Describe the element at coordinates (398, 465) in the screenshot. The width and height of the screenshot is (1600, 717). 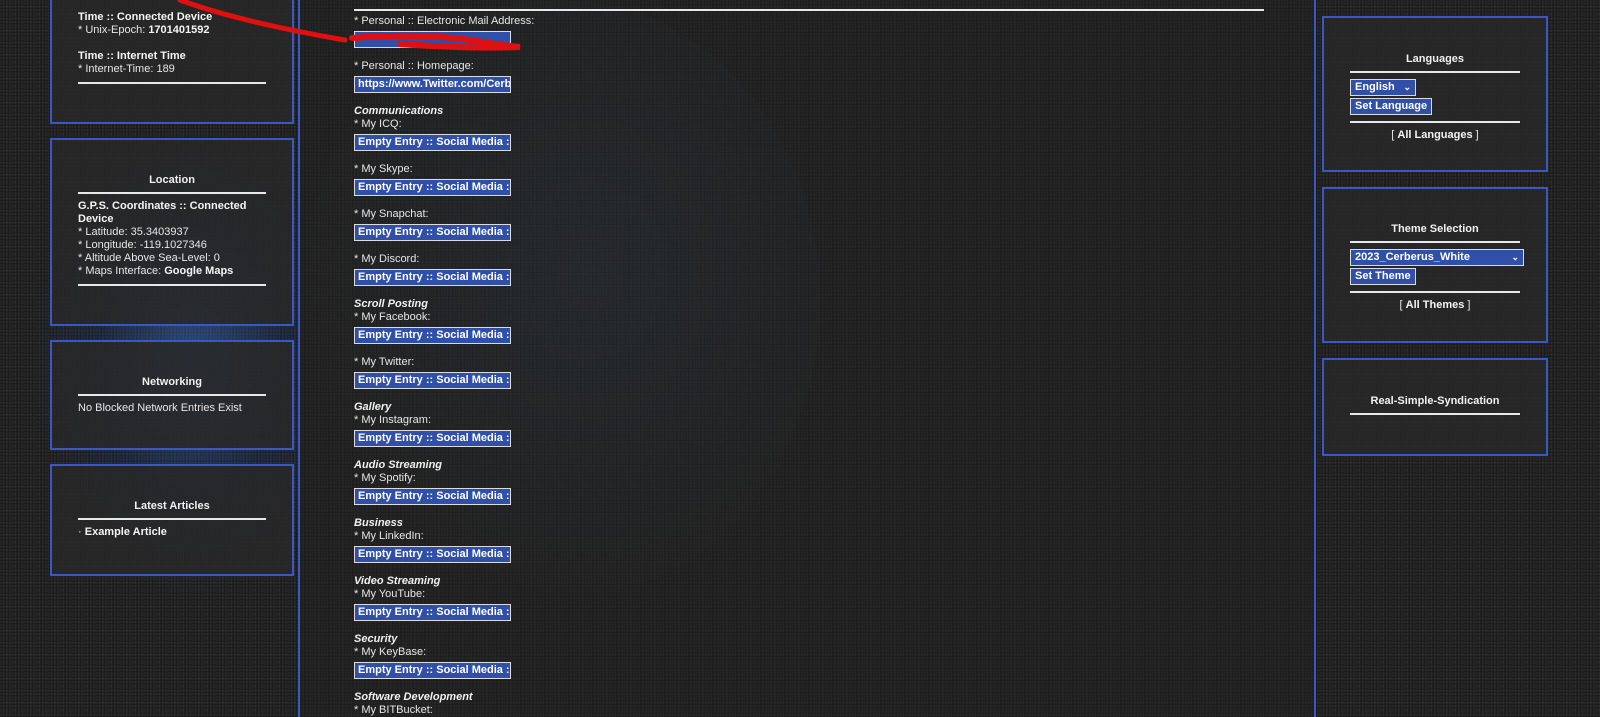
I see `group-title: Audio Streaming` at that location.